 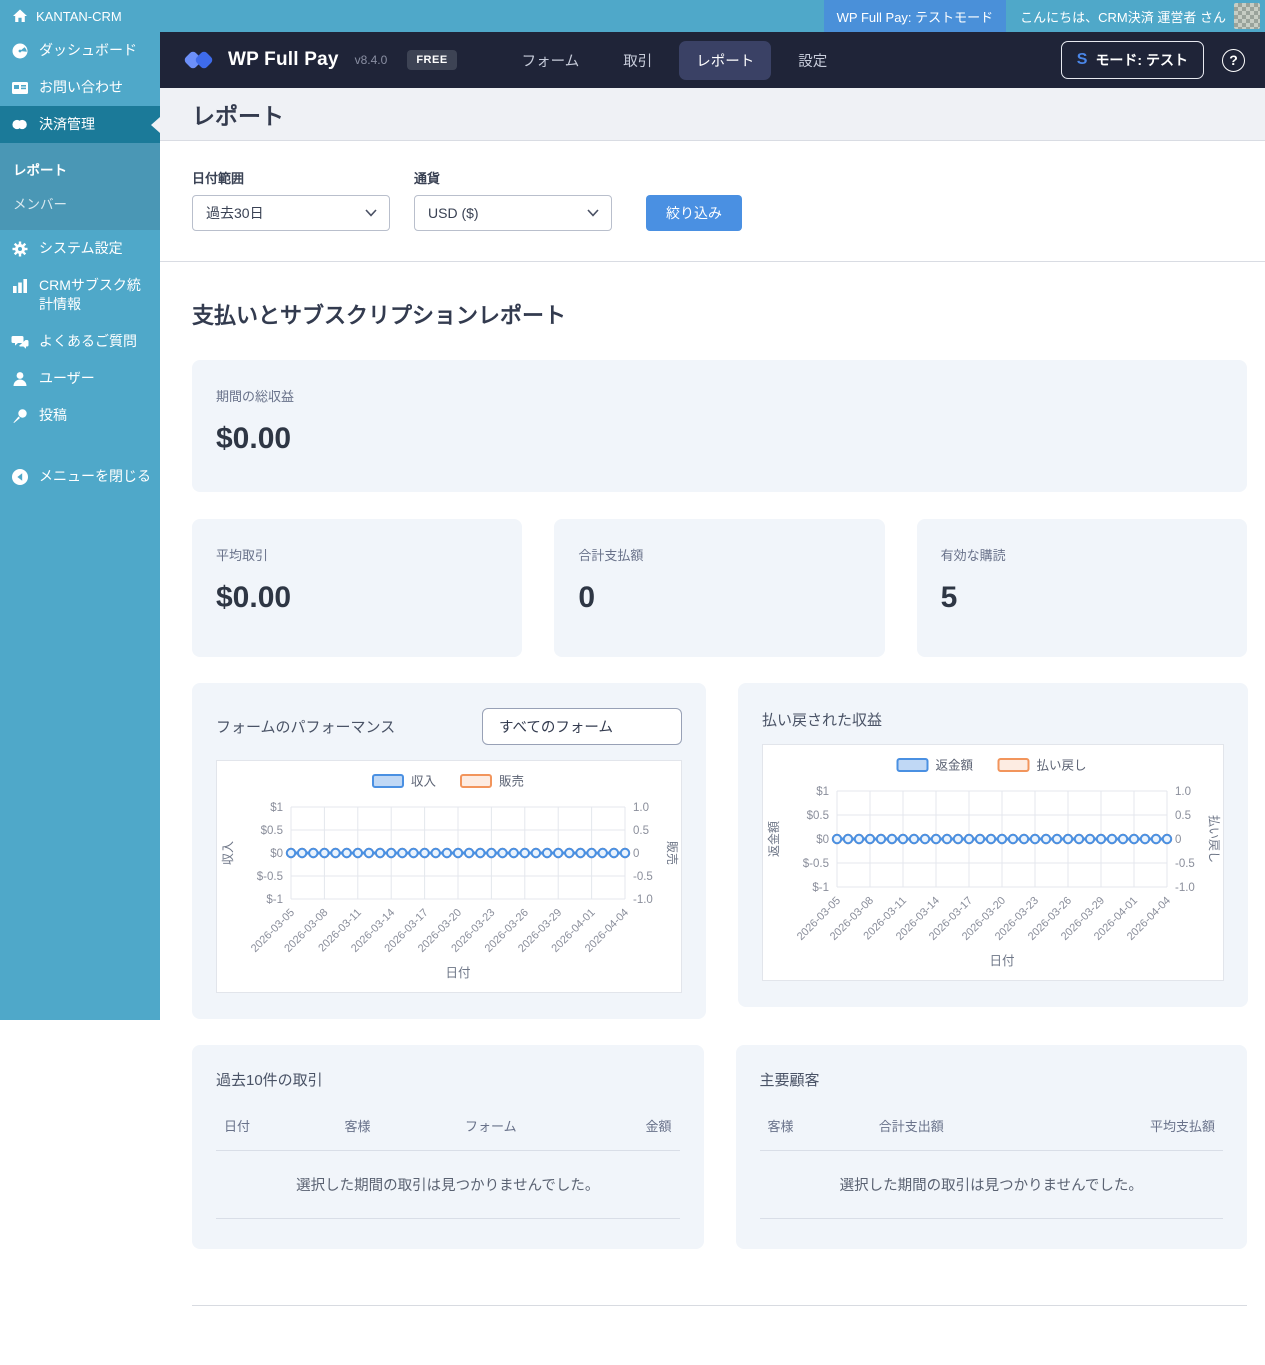 What do you see at coordinates (1081, 588) in the screenshot?
I see `stat-card-active-subscriptions: 有効な購読 5` at bounding box center [1081, 588].